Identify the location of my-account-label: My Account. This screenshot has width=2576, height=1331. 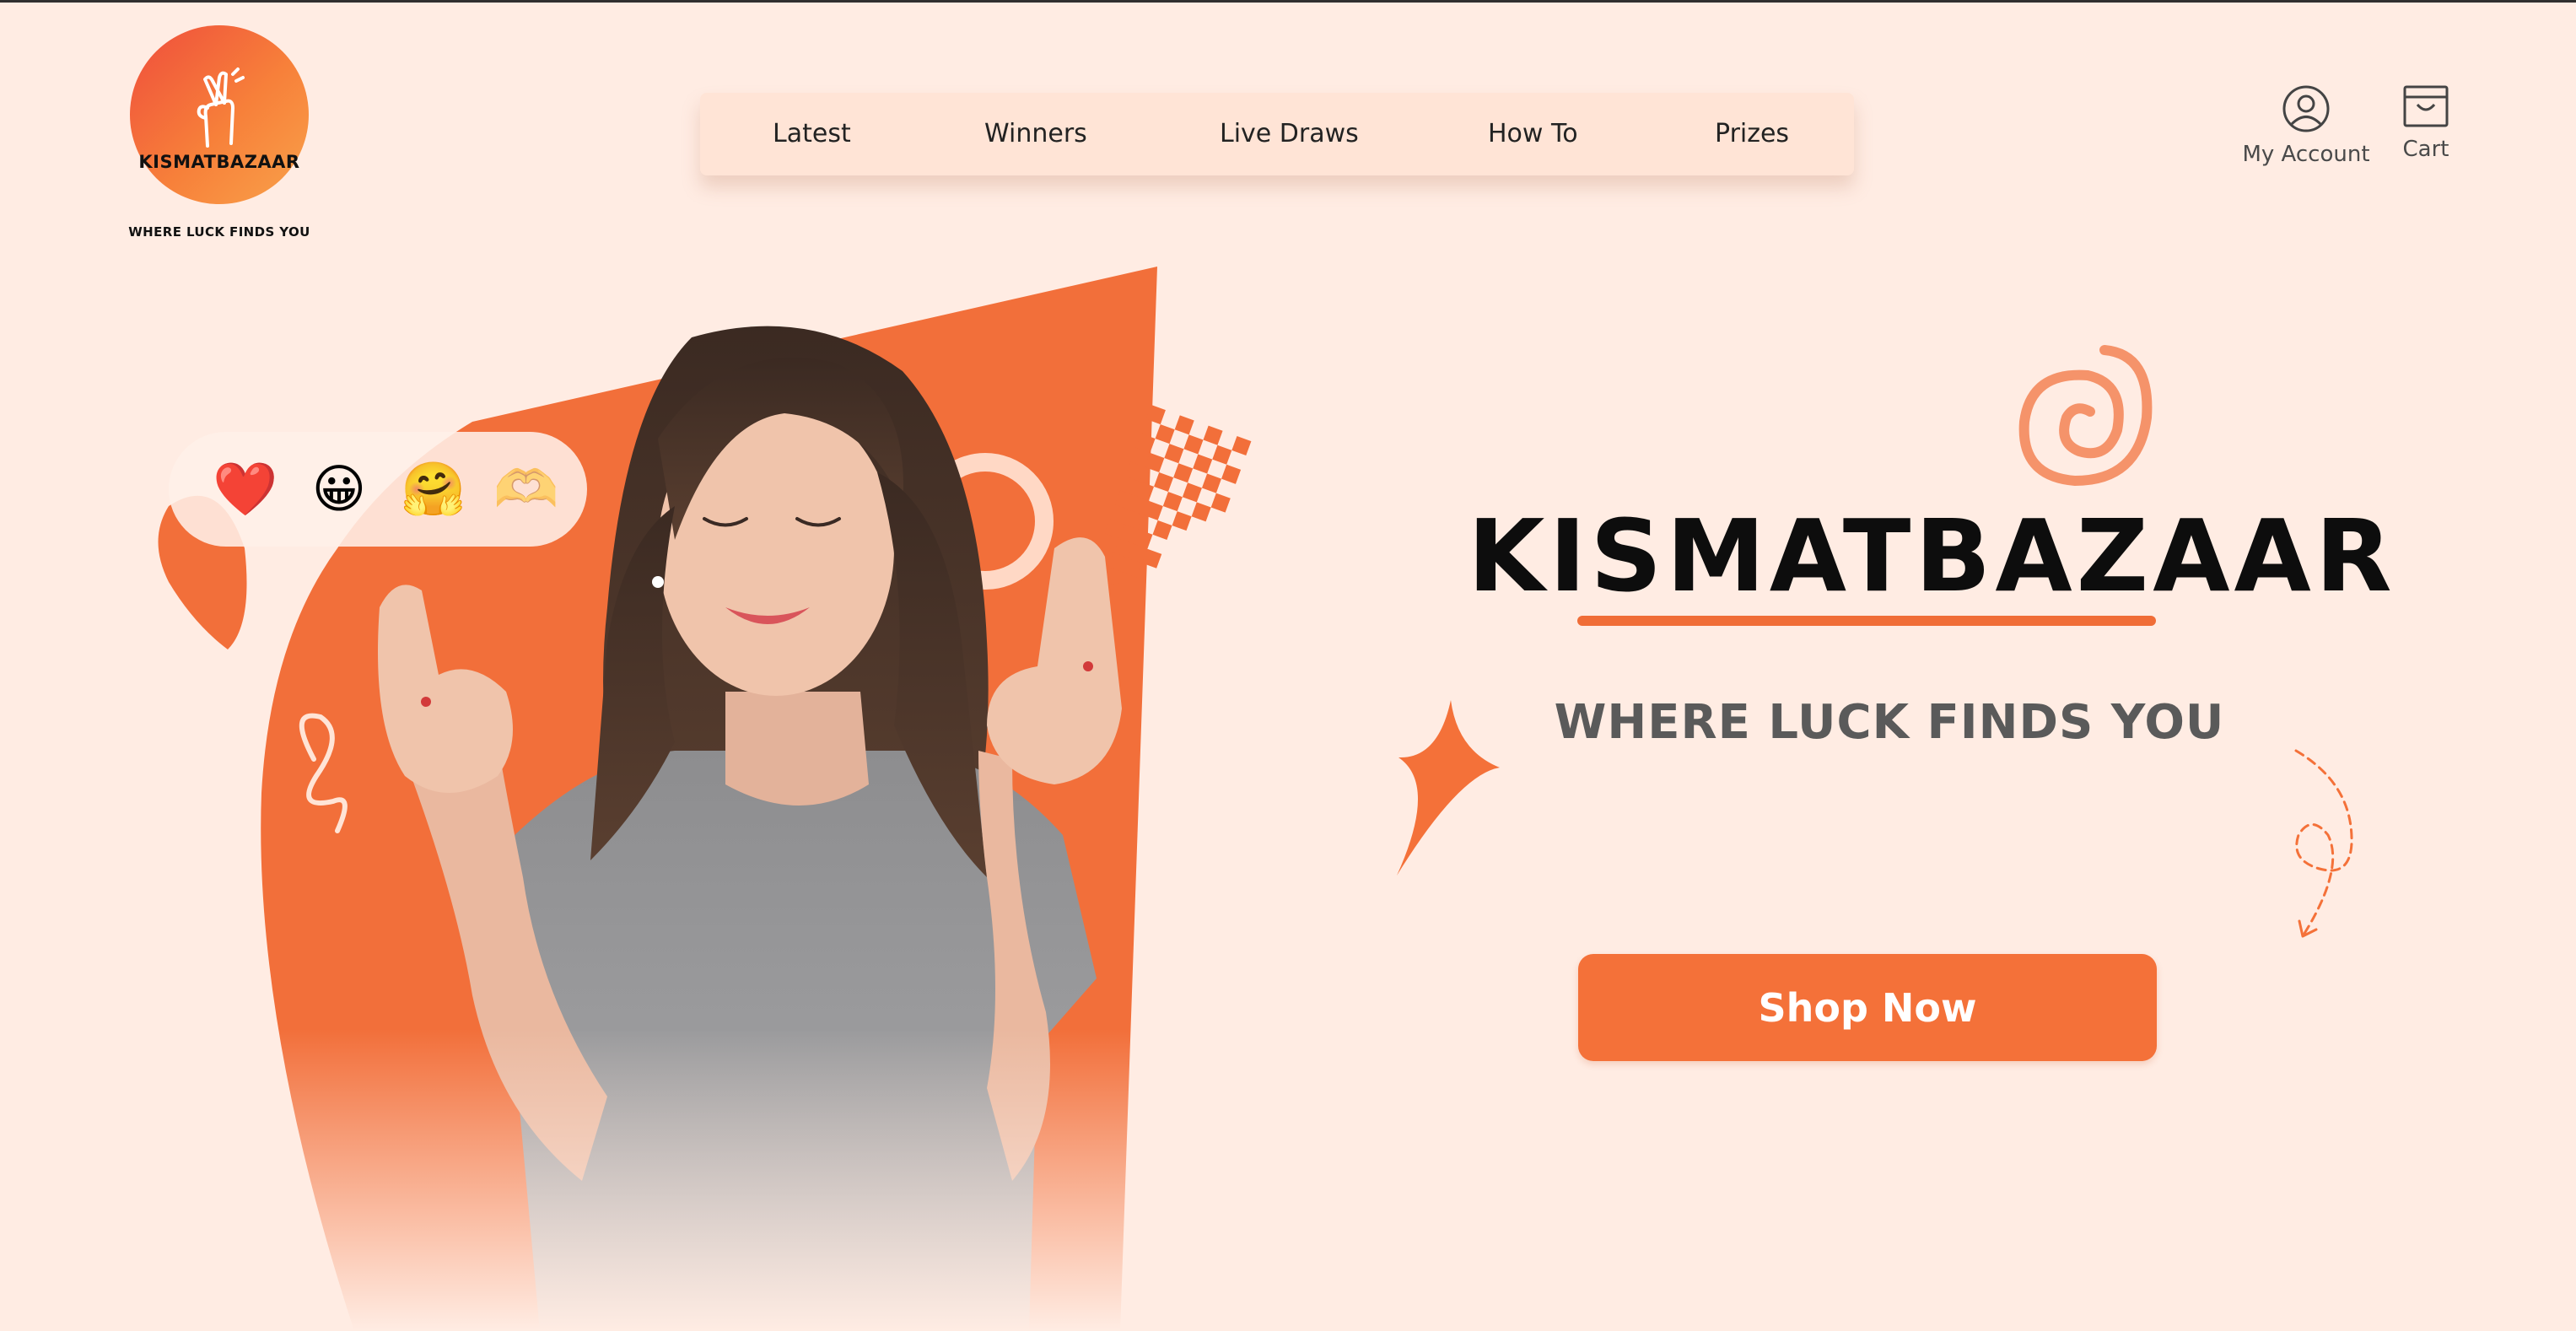
(2306, 154).